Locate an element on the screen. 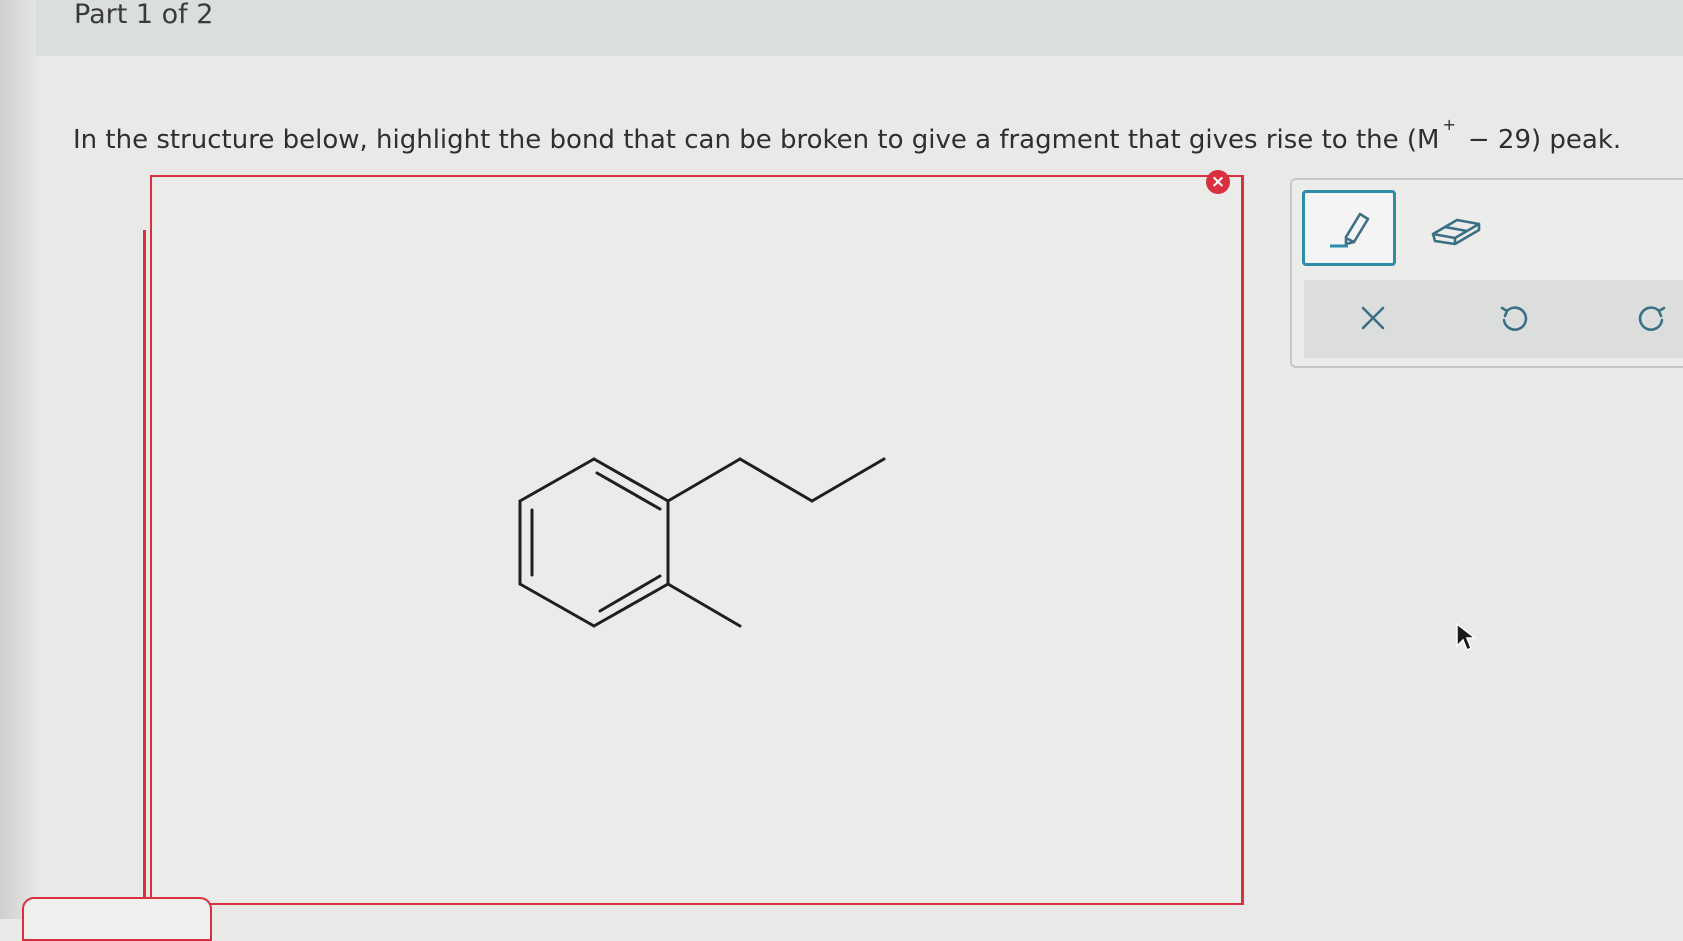 The image size is (1683, 941). eraser-icon is located at coordinates (1456, 232).